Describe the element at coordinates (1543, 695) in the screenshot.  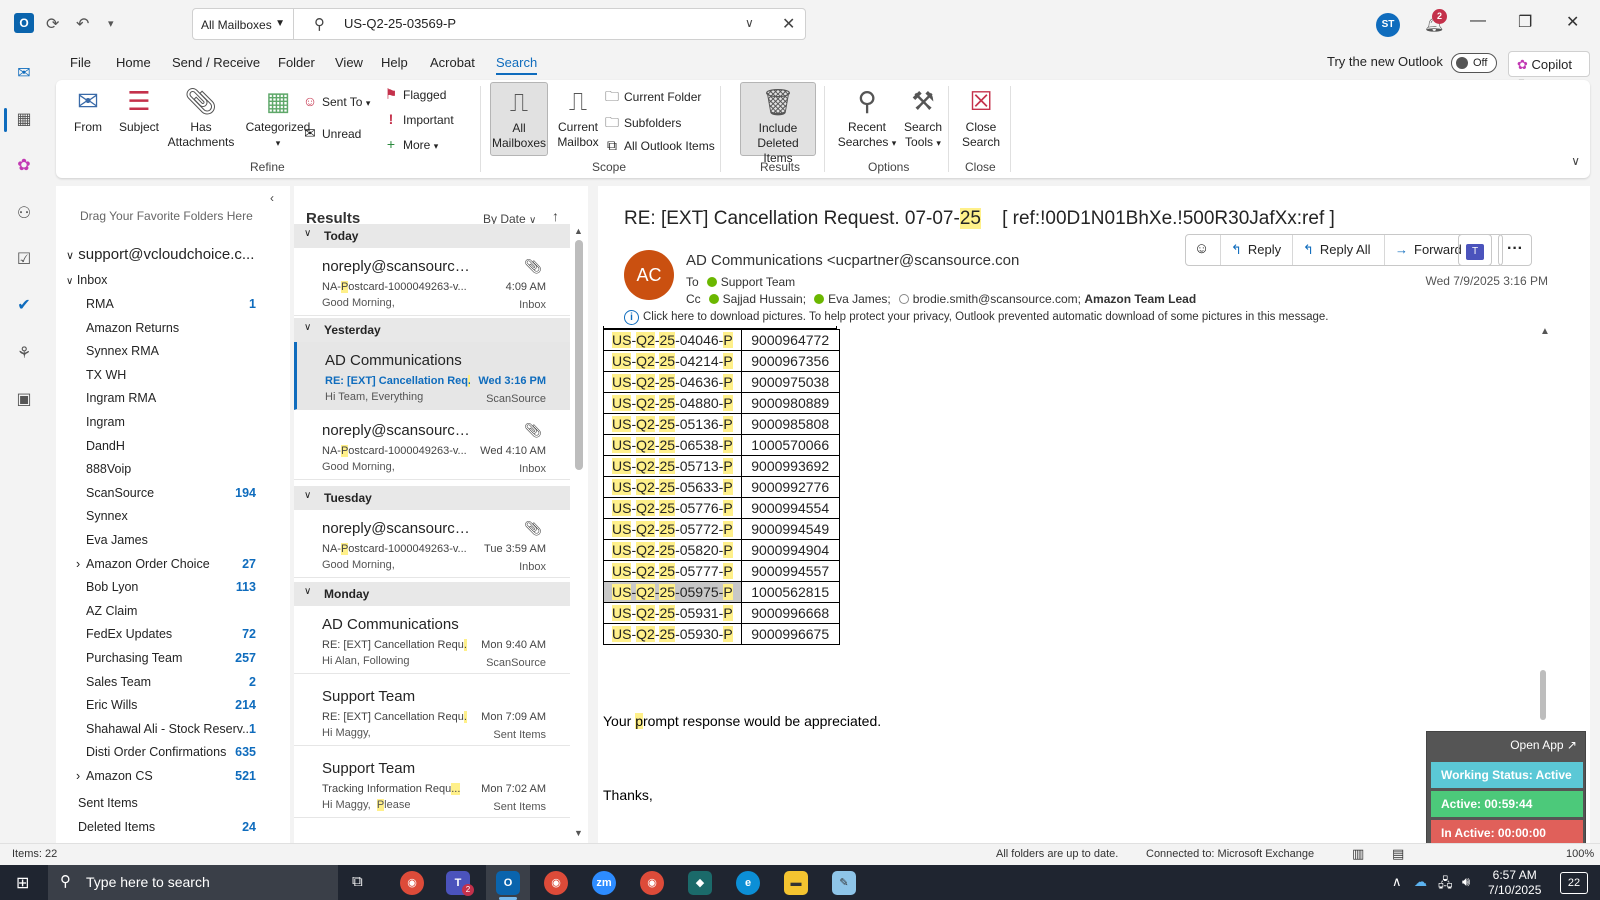
I see `reading-pane-scrollbar` at that location.